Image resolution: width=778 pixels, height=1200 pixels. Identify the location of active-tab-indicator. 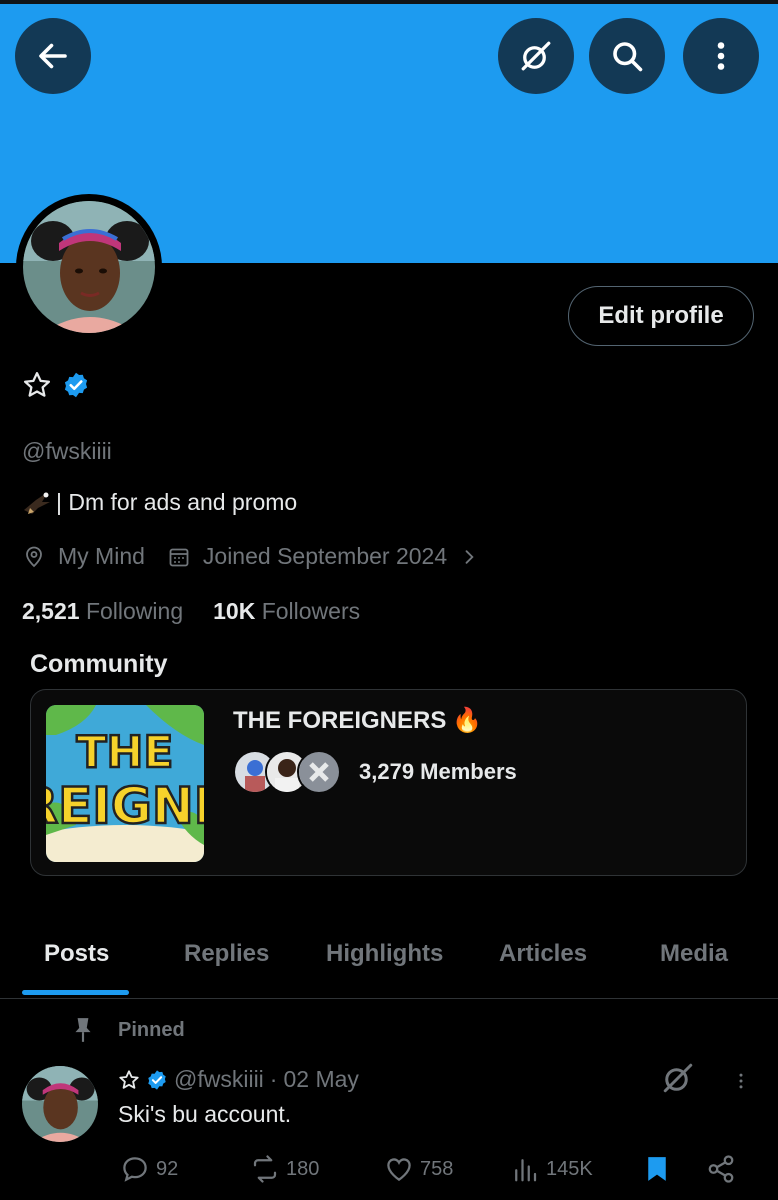
(75, 992).